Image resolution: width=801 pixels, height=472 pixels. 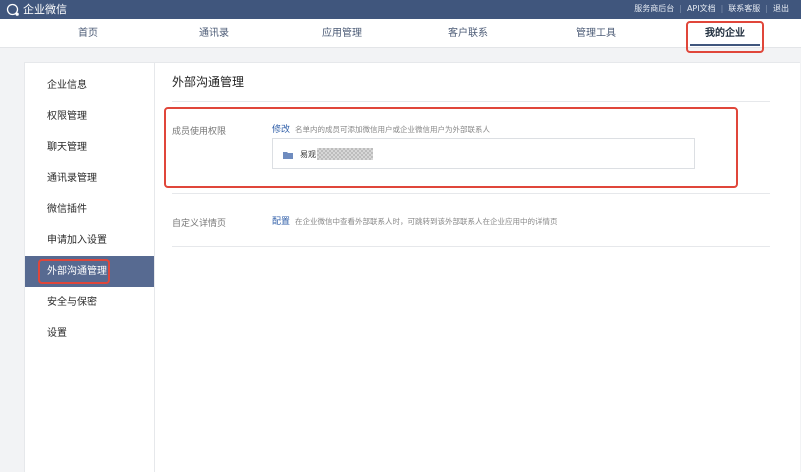 What do you see at coordinates (468, 33) in the screenshot?
I see `nav-item-customer-contact: 客户联系` at bounding box center [468, 33].